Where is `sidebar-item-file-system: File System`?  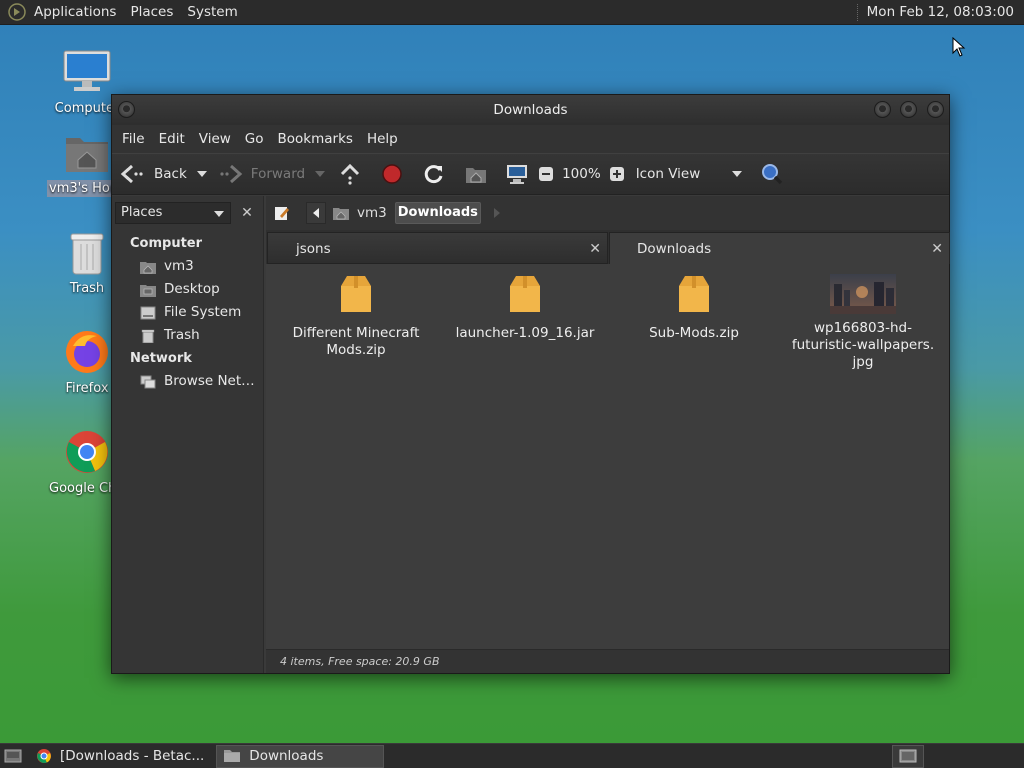
sidebar-item-file-system: File System is located at coordinates (187, 312).